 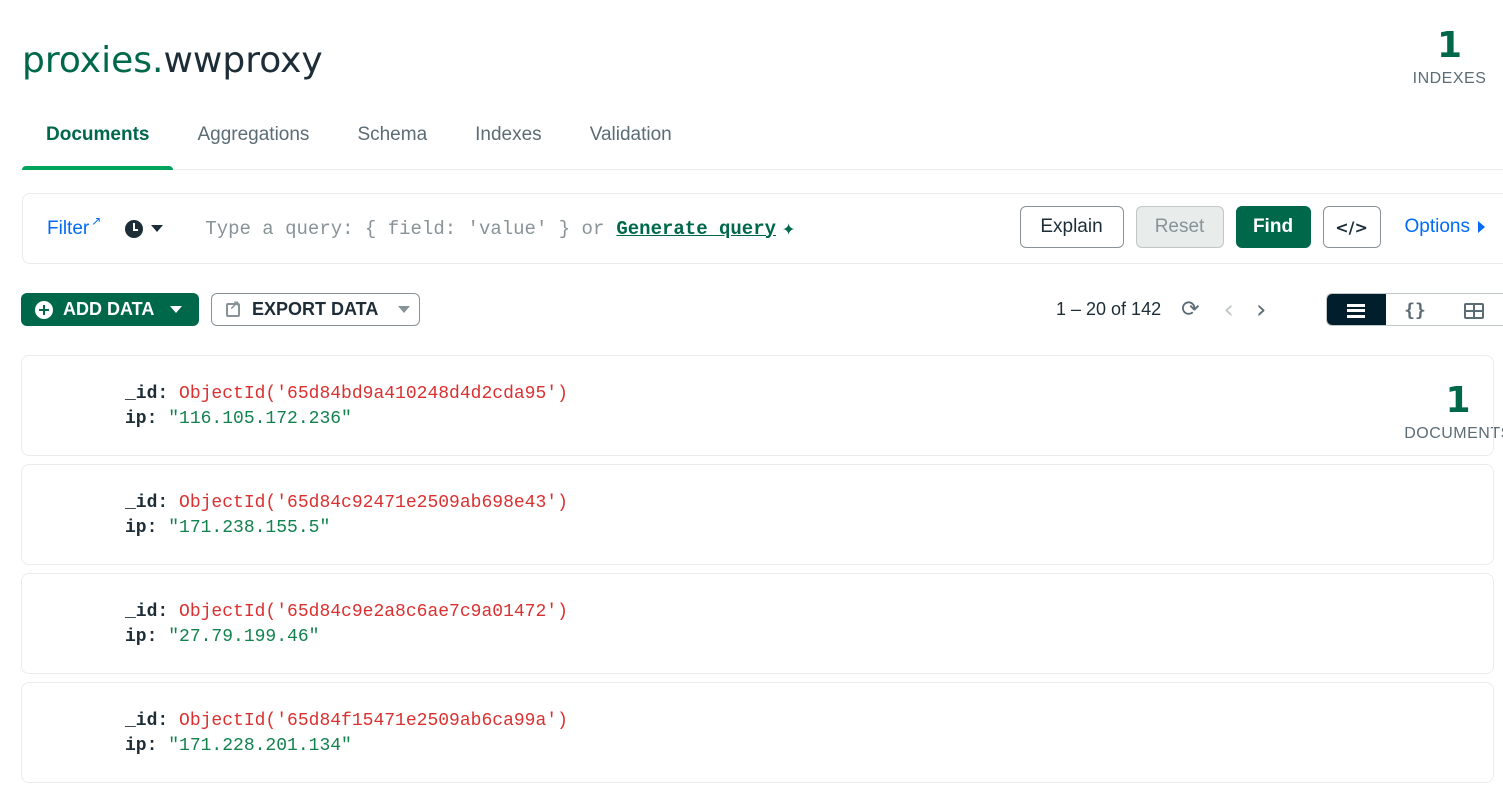 I want to click on plus-icon, so click(x=44, y=309).